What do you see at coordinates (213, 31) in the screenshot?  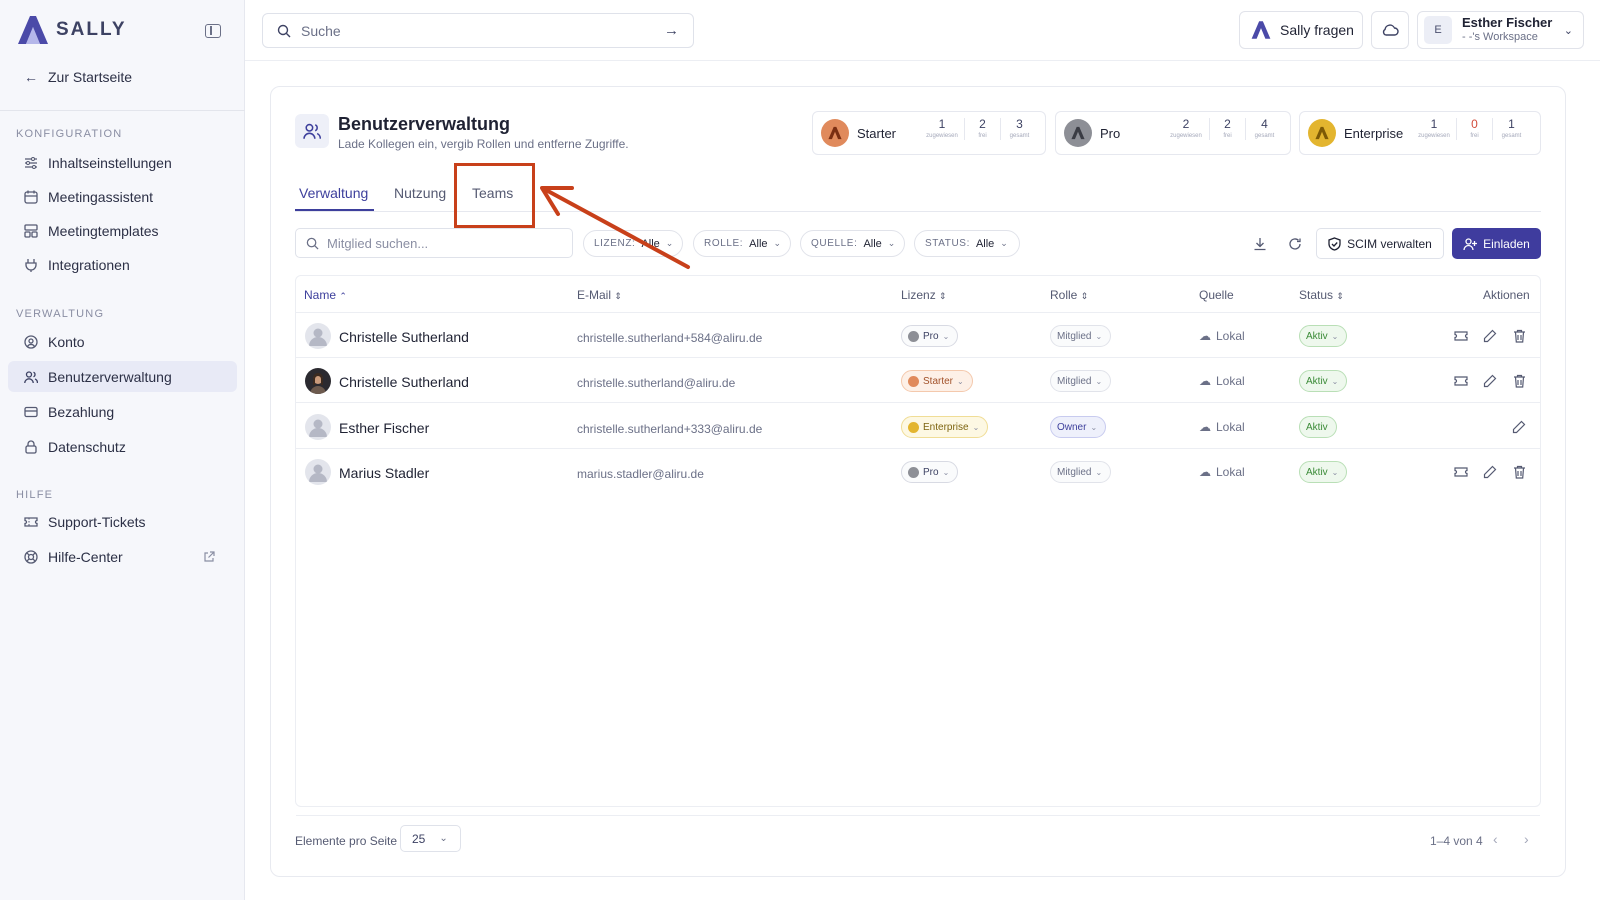 I see `collapse-sidebar-icon` at bounding box center [213, 31].